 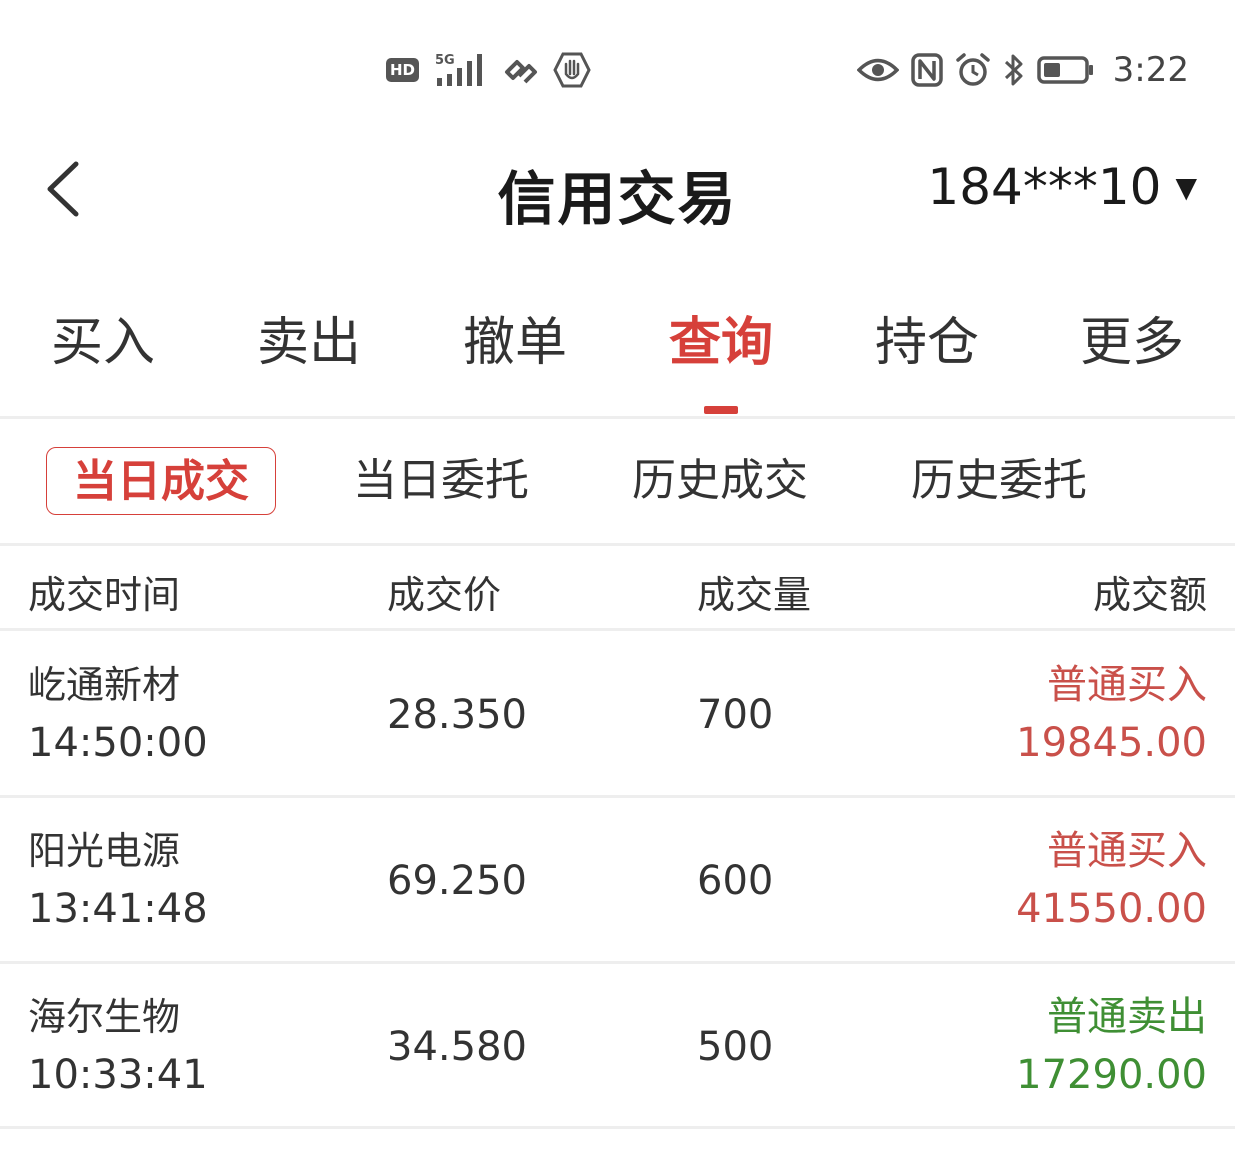 What do you see at coordinates (877, 70) in the screenshot?
I see `eye-icon` at bounding box center [877, 70].